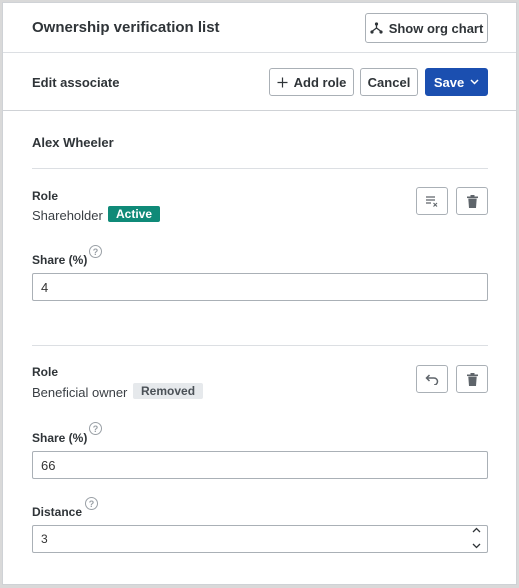  I want to click on show-org-chart-button: Show org chart, so click(426, 28).